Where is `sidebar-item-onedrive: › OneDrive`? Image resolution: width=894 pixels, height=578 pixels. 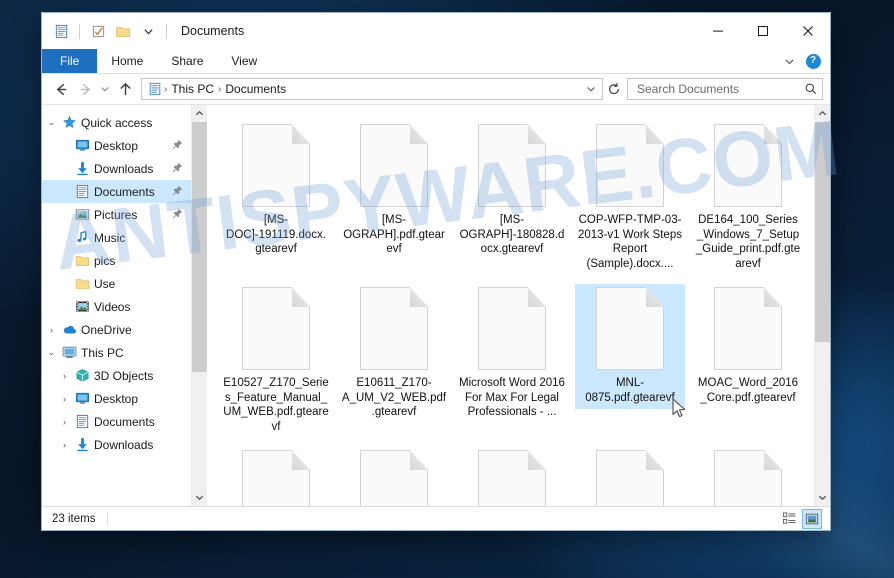 sidebar-item-onedrive: › OneDrive is located at coordinates (116, 329).